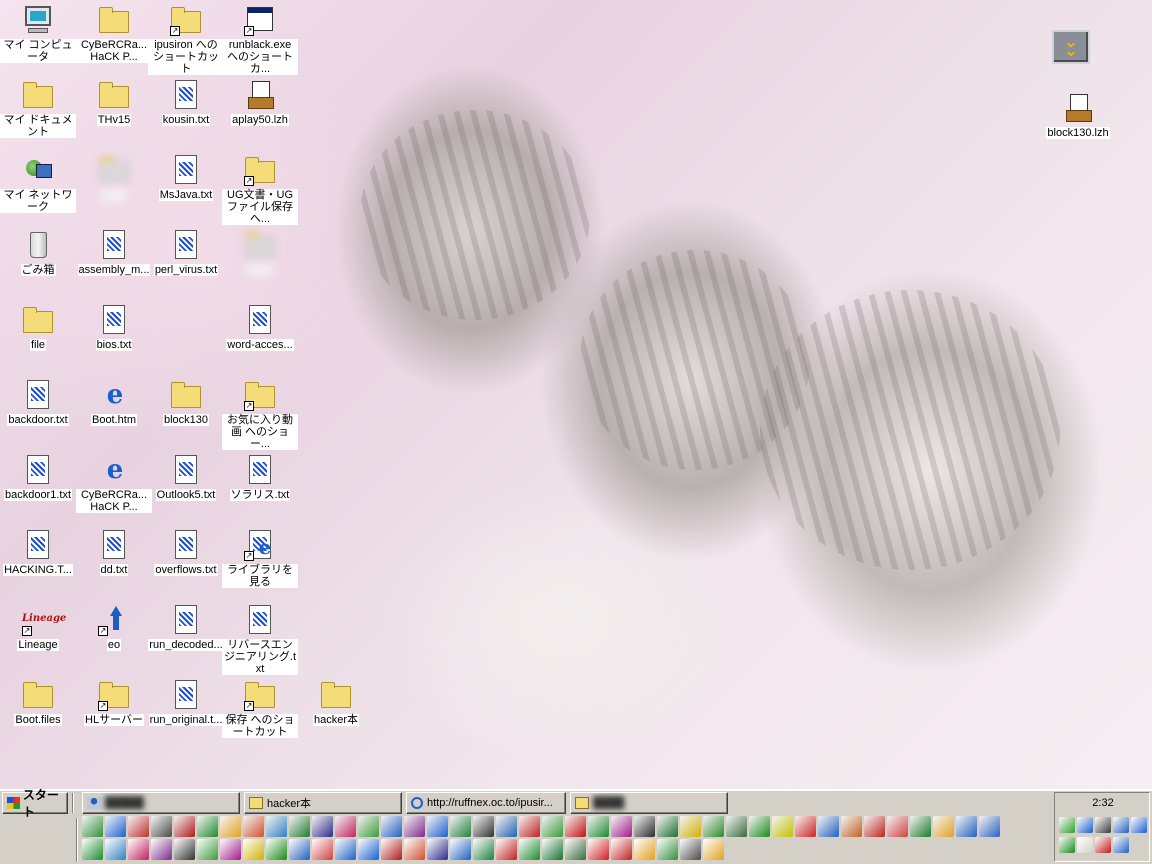 The image size is (1152, 864). What do you see at coordinates (186, 402) in the screenshot?
I see `desktop-icon: block130` at bounding box center [186, 402].